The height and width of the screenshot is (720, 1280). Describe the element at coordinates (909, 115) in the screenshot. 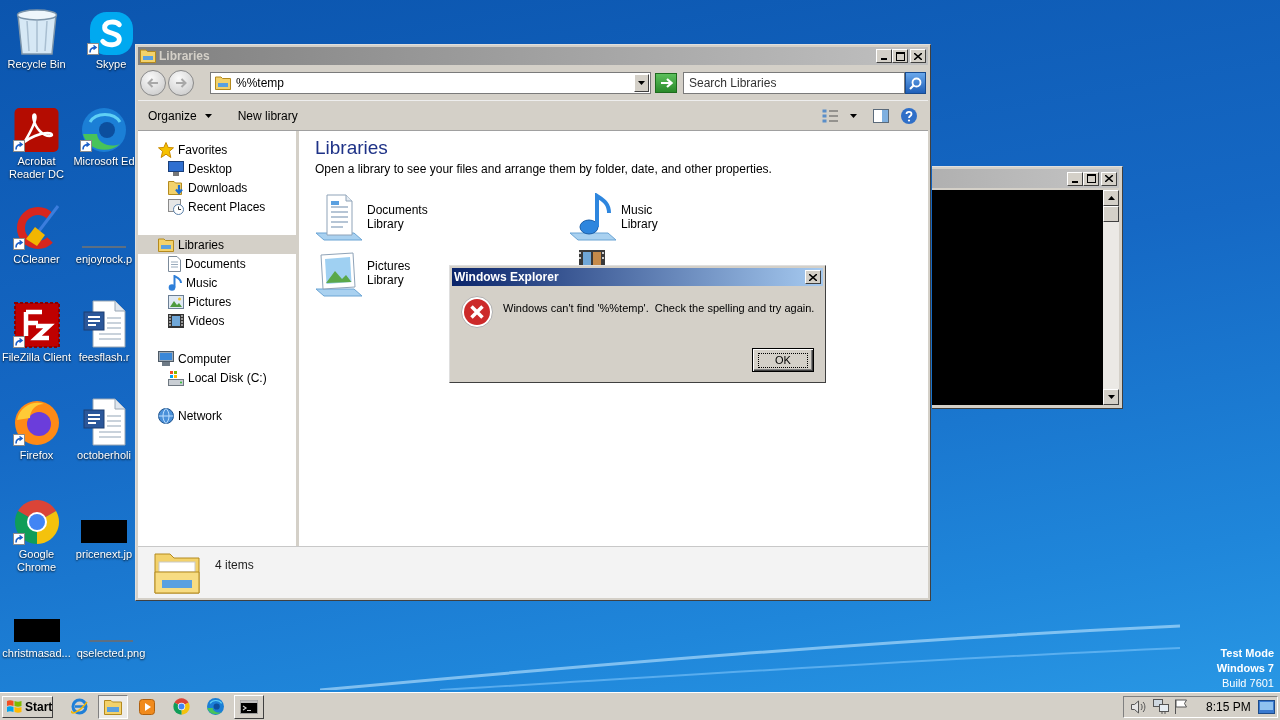

I see `help-icon` at that location.